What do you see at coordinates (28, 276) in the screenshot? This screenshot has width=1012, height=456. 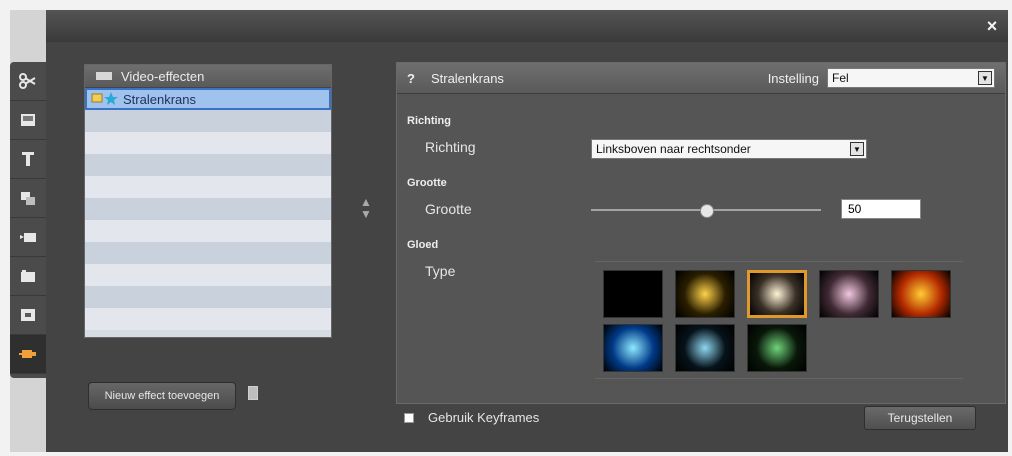 I see `clip-icon` at bounding box center [28, 276].